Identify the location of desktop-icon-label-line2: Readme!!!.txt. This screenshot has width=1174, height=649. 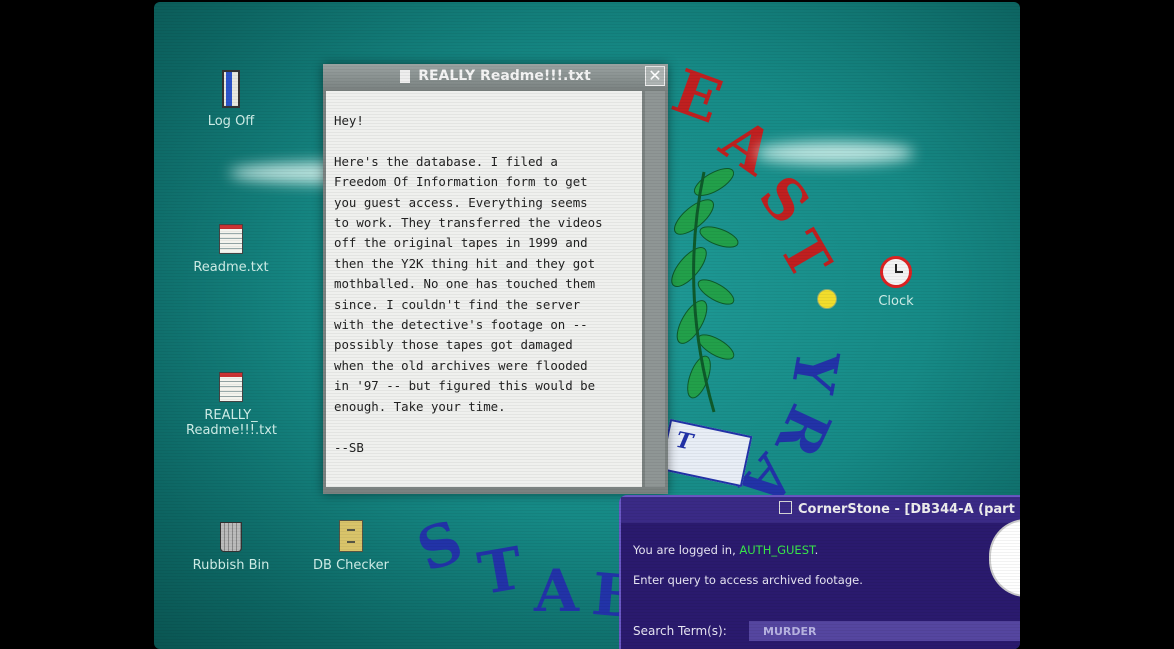
(231, 430).